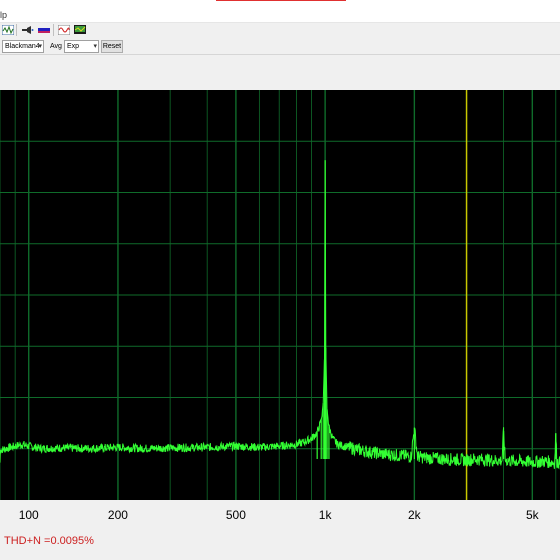 The width and height of the screenshot is (560, 560). Describe the element at coordinates (64, 30) in the screenshot. I see `sine-wave-icon` at that location.